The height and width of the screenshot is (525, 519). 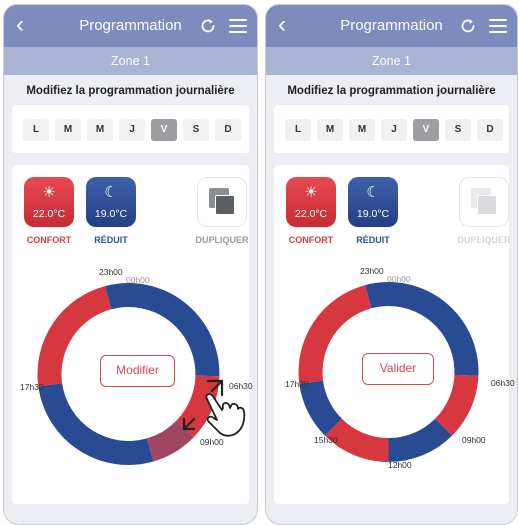 What do you see at coordinates (400, 465) in the screenshot?
I see `time-label-1200: 12h00` at bounding box center [400, 465].